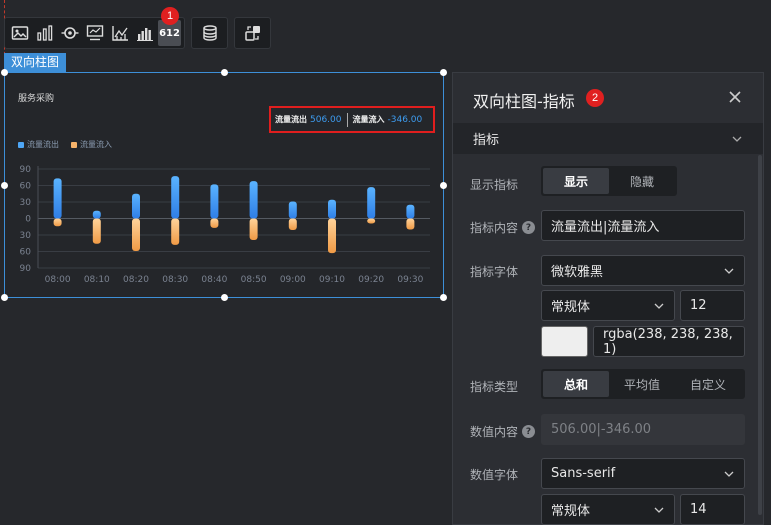 This screenshot has width=771, height=525. Describe the element at coordinates (494, 475) in the screenshot. I see `value-font-label: 数值字体` at that location.